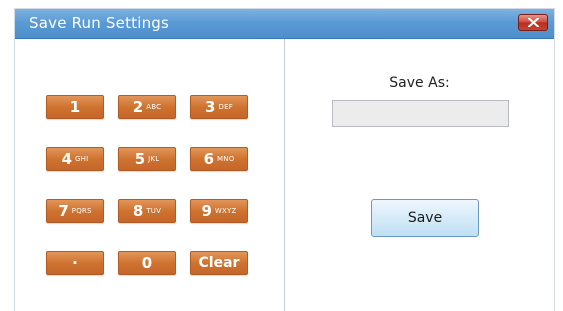 This screenshot has width=563, height=311. I want to click on key-6: 6 MNO, so click(219, 159).